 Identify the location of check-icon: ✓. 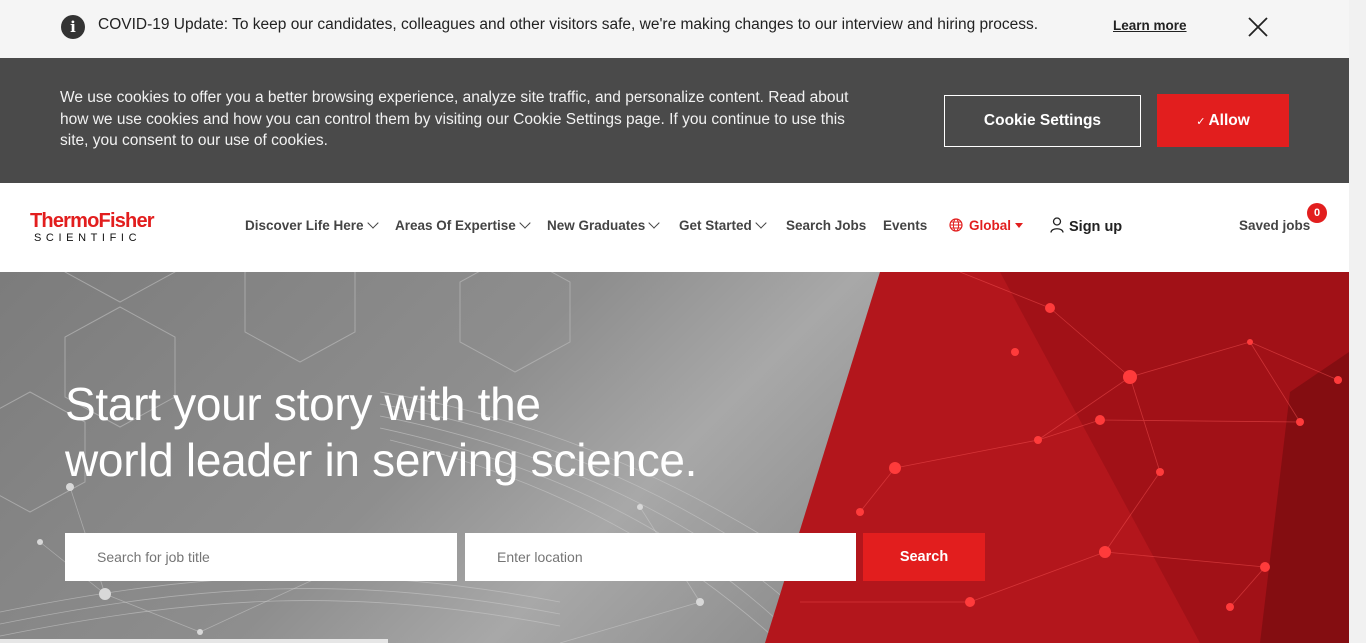
(1201, 122).